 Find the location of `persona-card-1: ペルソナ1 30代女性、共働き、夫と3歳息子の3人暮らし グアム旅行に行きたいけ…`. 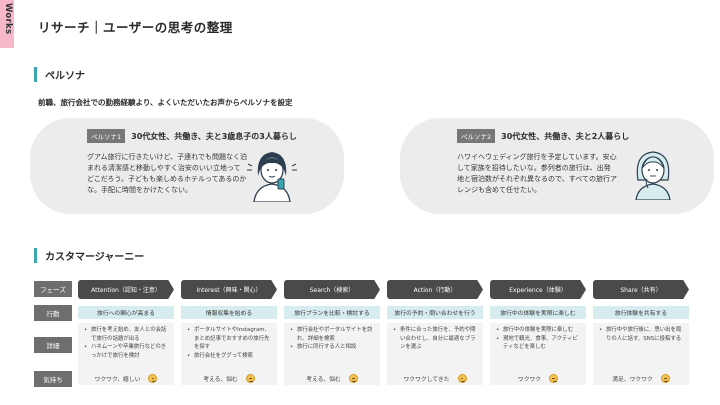

persona-card-1: ペルソナ1 30代女性、共働き、夫と3歳息子の3人暮らし グアム旅行に行きたいけ… is located at coordinates (187, 166).